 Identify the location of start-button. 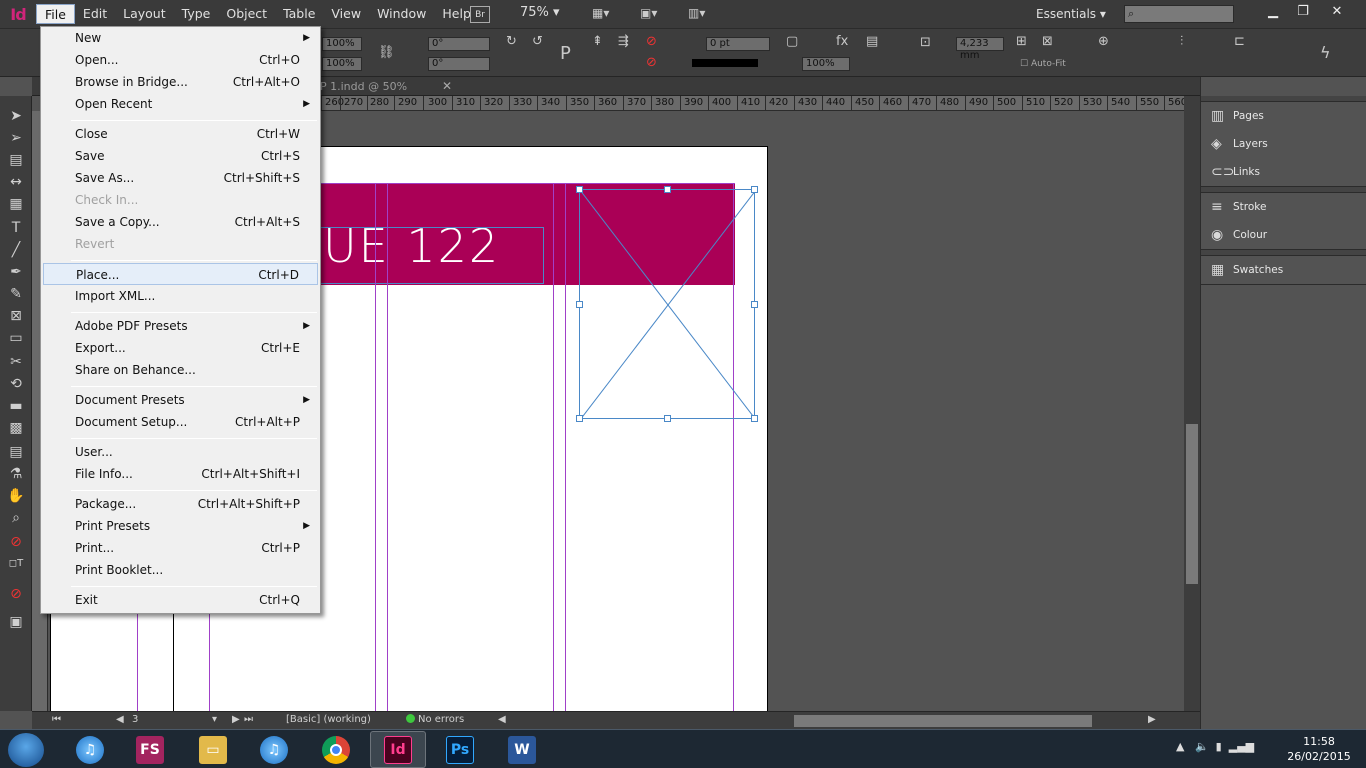
(26, 750).